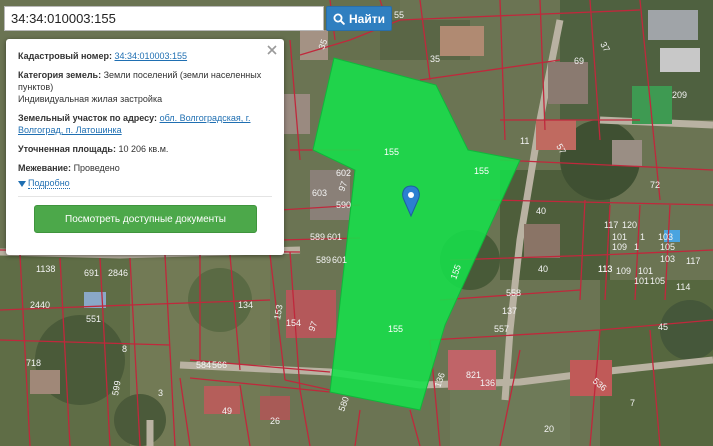 The image size is (713, 446). Describe the element at coordinates (150, 56) in the screenshot. I see `cadastral-number-link: 34:34:010003:155` at that location.